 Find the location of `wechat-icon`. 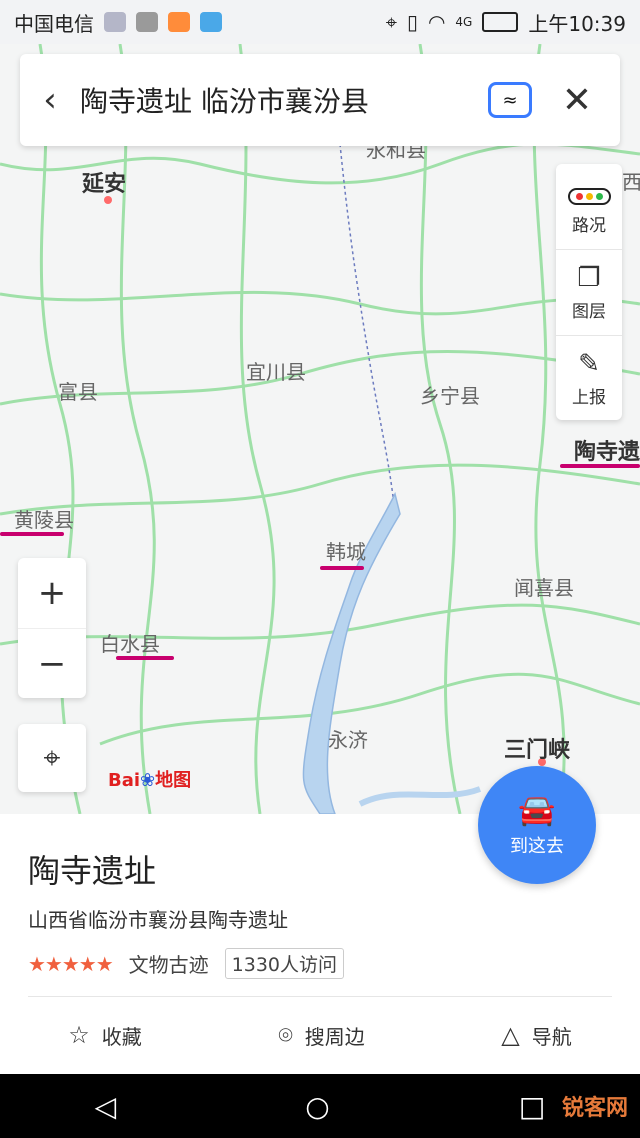

wechat-icon is located at coordinates (147, 22).